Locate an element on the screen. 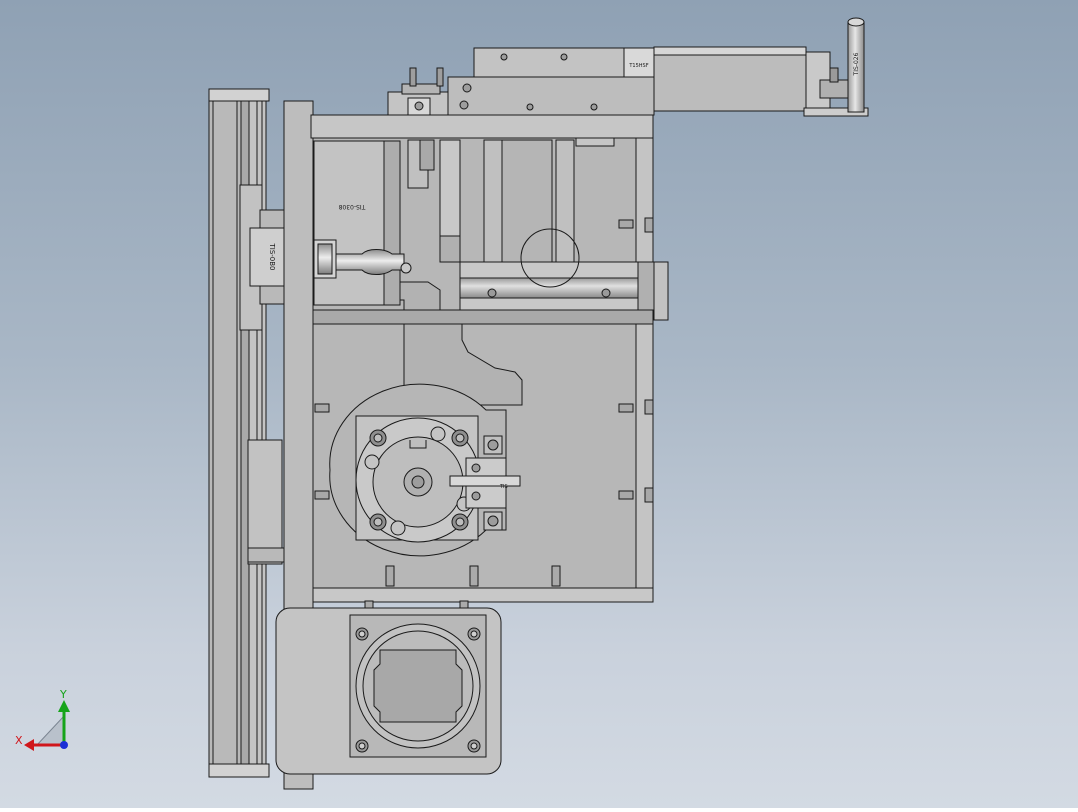 The image size is (1078, 812). x-axis-arrow is located at coordinates (29, 745).